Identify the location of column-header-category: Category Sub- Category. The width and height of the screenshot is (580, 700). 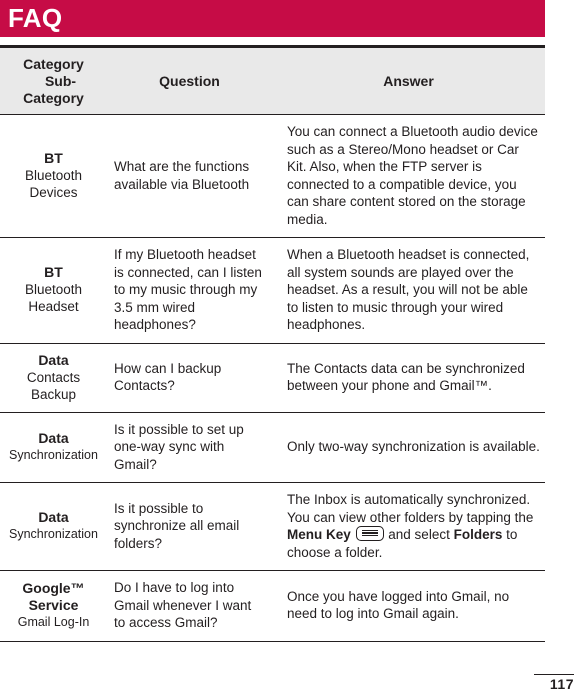
(53, 80).